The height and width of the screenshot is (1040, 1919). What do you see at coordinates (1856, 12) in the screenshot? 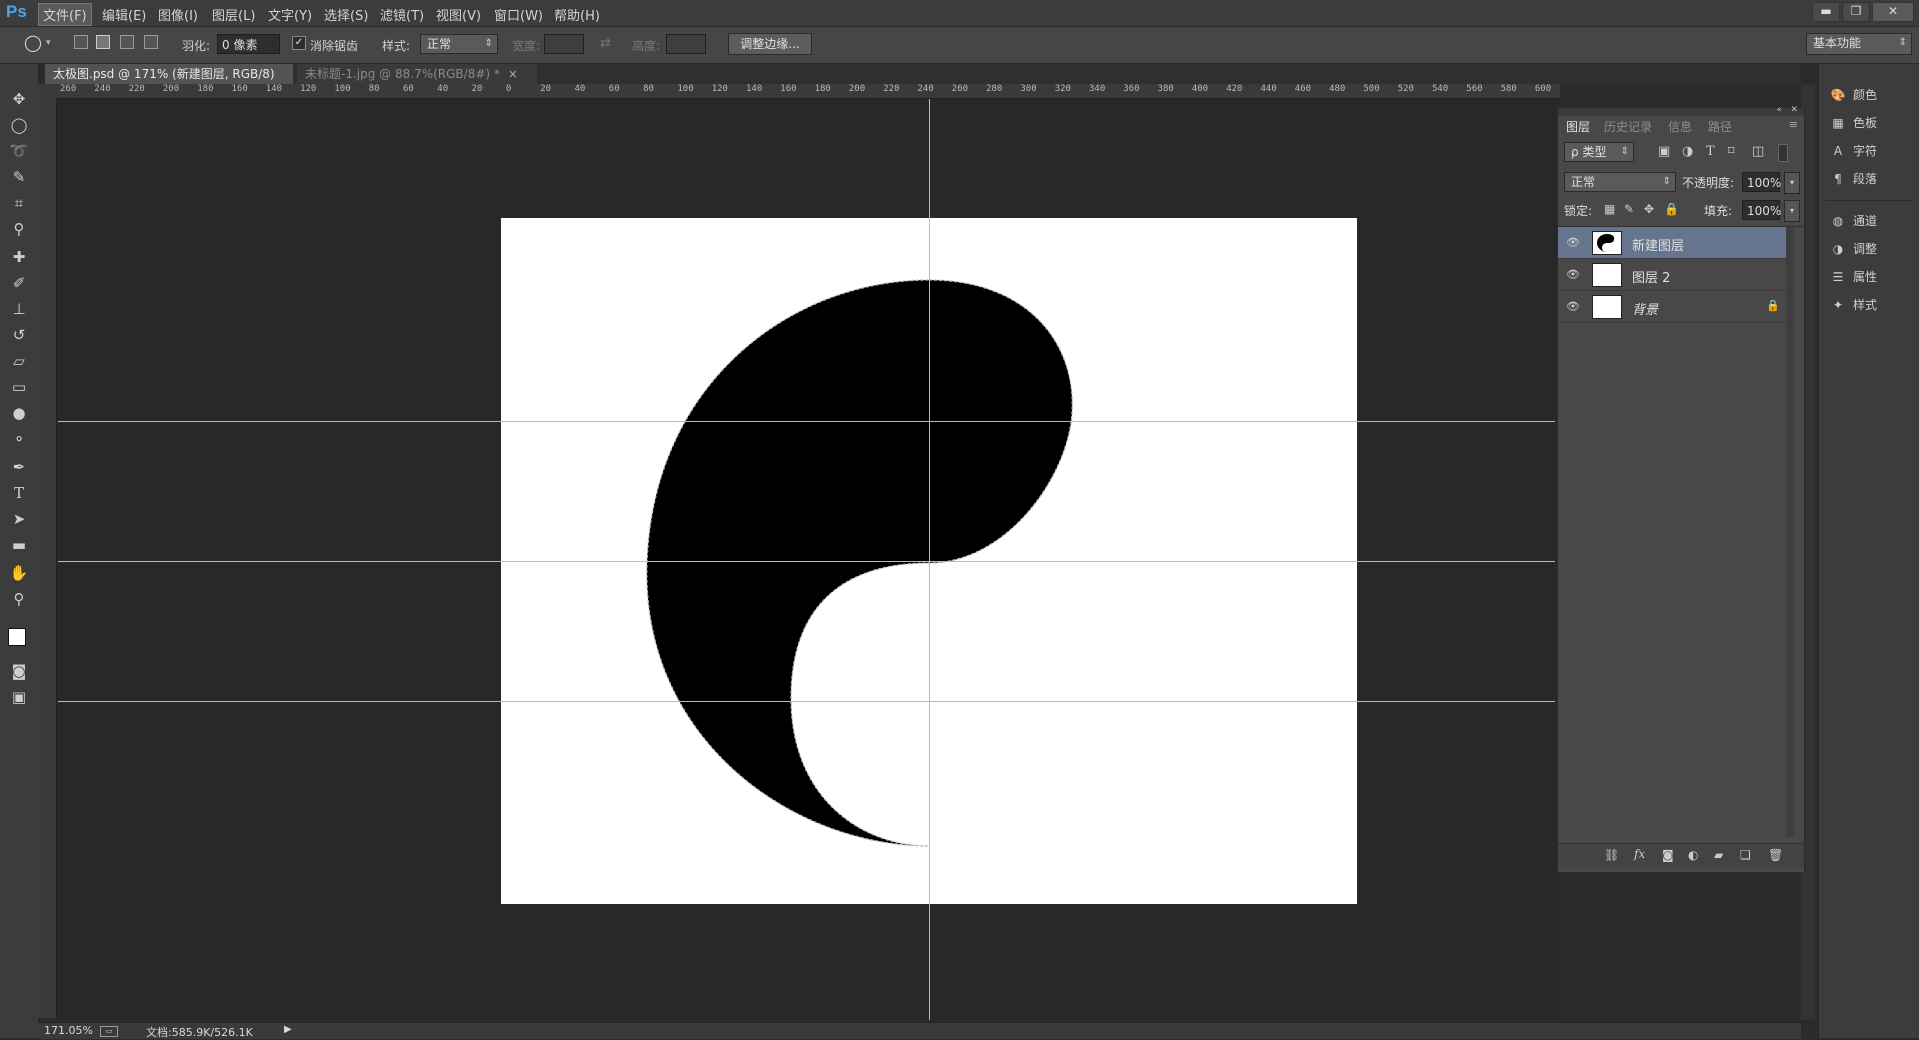
I see `restore-button: ❐` at bounding box center [1856, 12].